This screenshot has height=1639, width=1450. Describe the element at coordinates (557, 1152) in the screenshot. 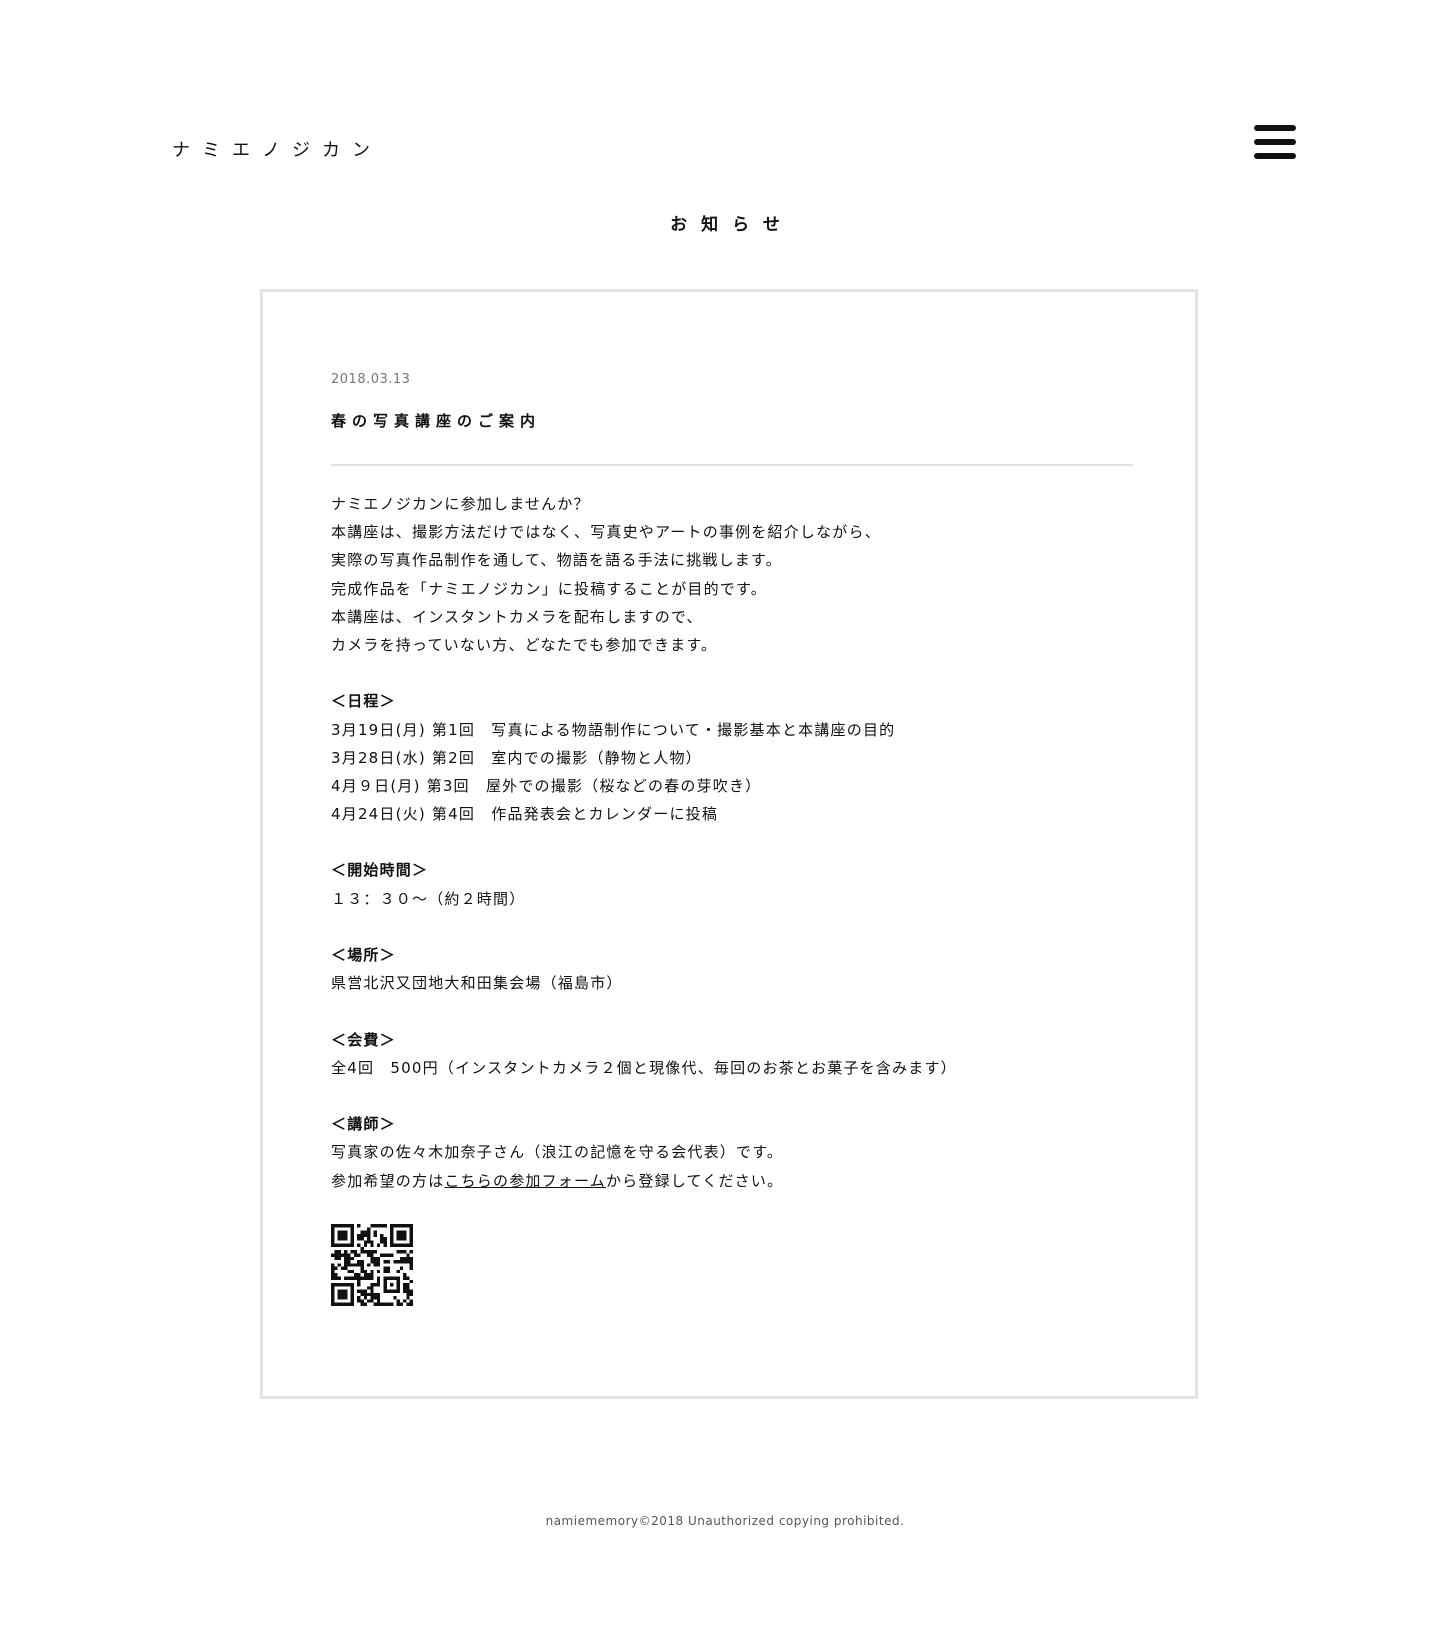

I see `instructor-text: 写真家の佐々木加奈子さん（浪江の記憶を守る会代表）です。` at that location.